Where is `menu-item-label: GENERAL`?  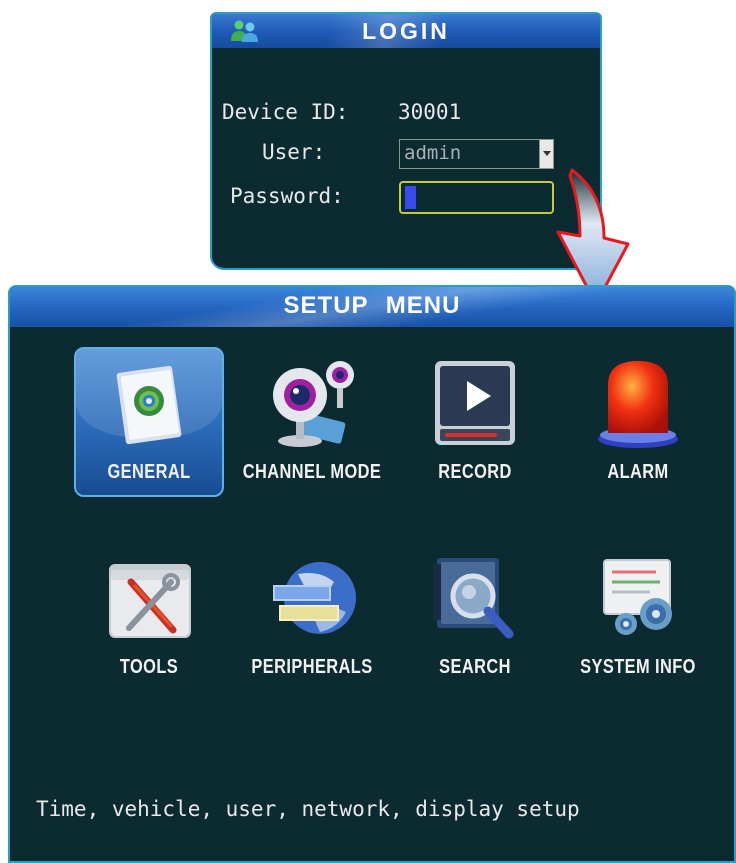
menu-item-label: GENERAL is located at coordinates (149, 472).